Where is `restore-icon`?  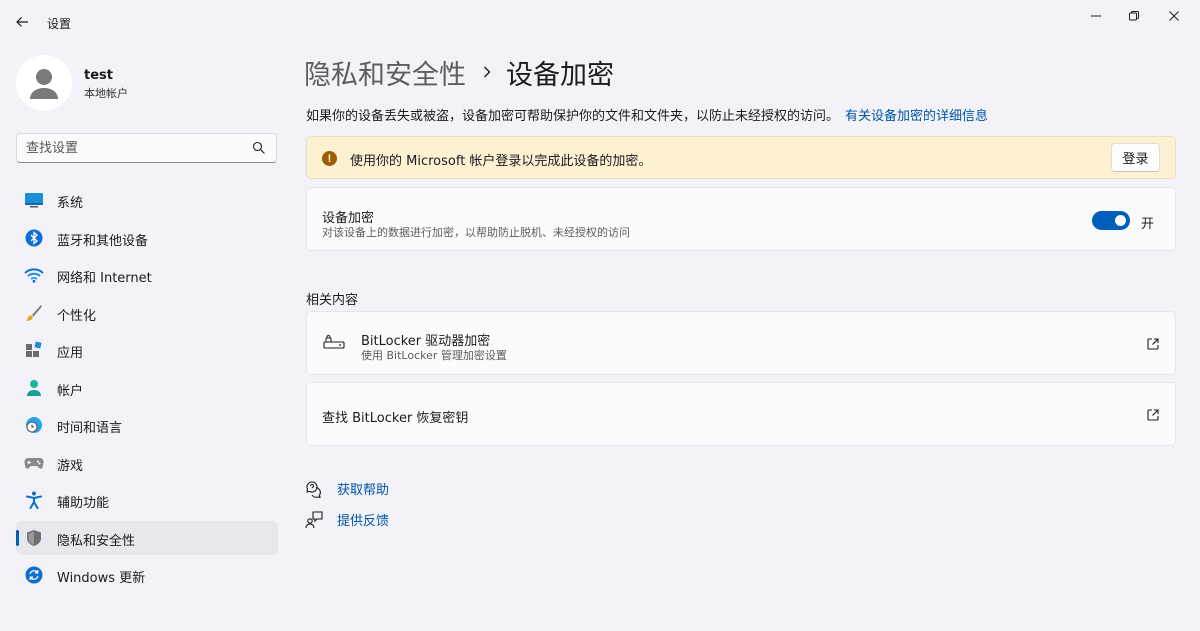 restore-icon is located at coordinates (1134, 16).